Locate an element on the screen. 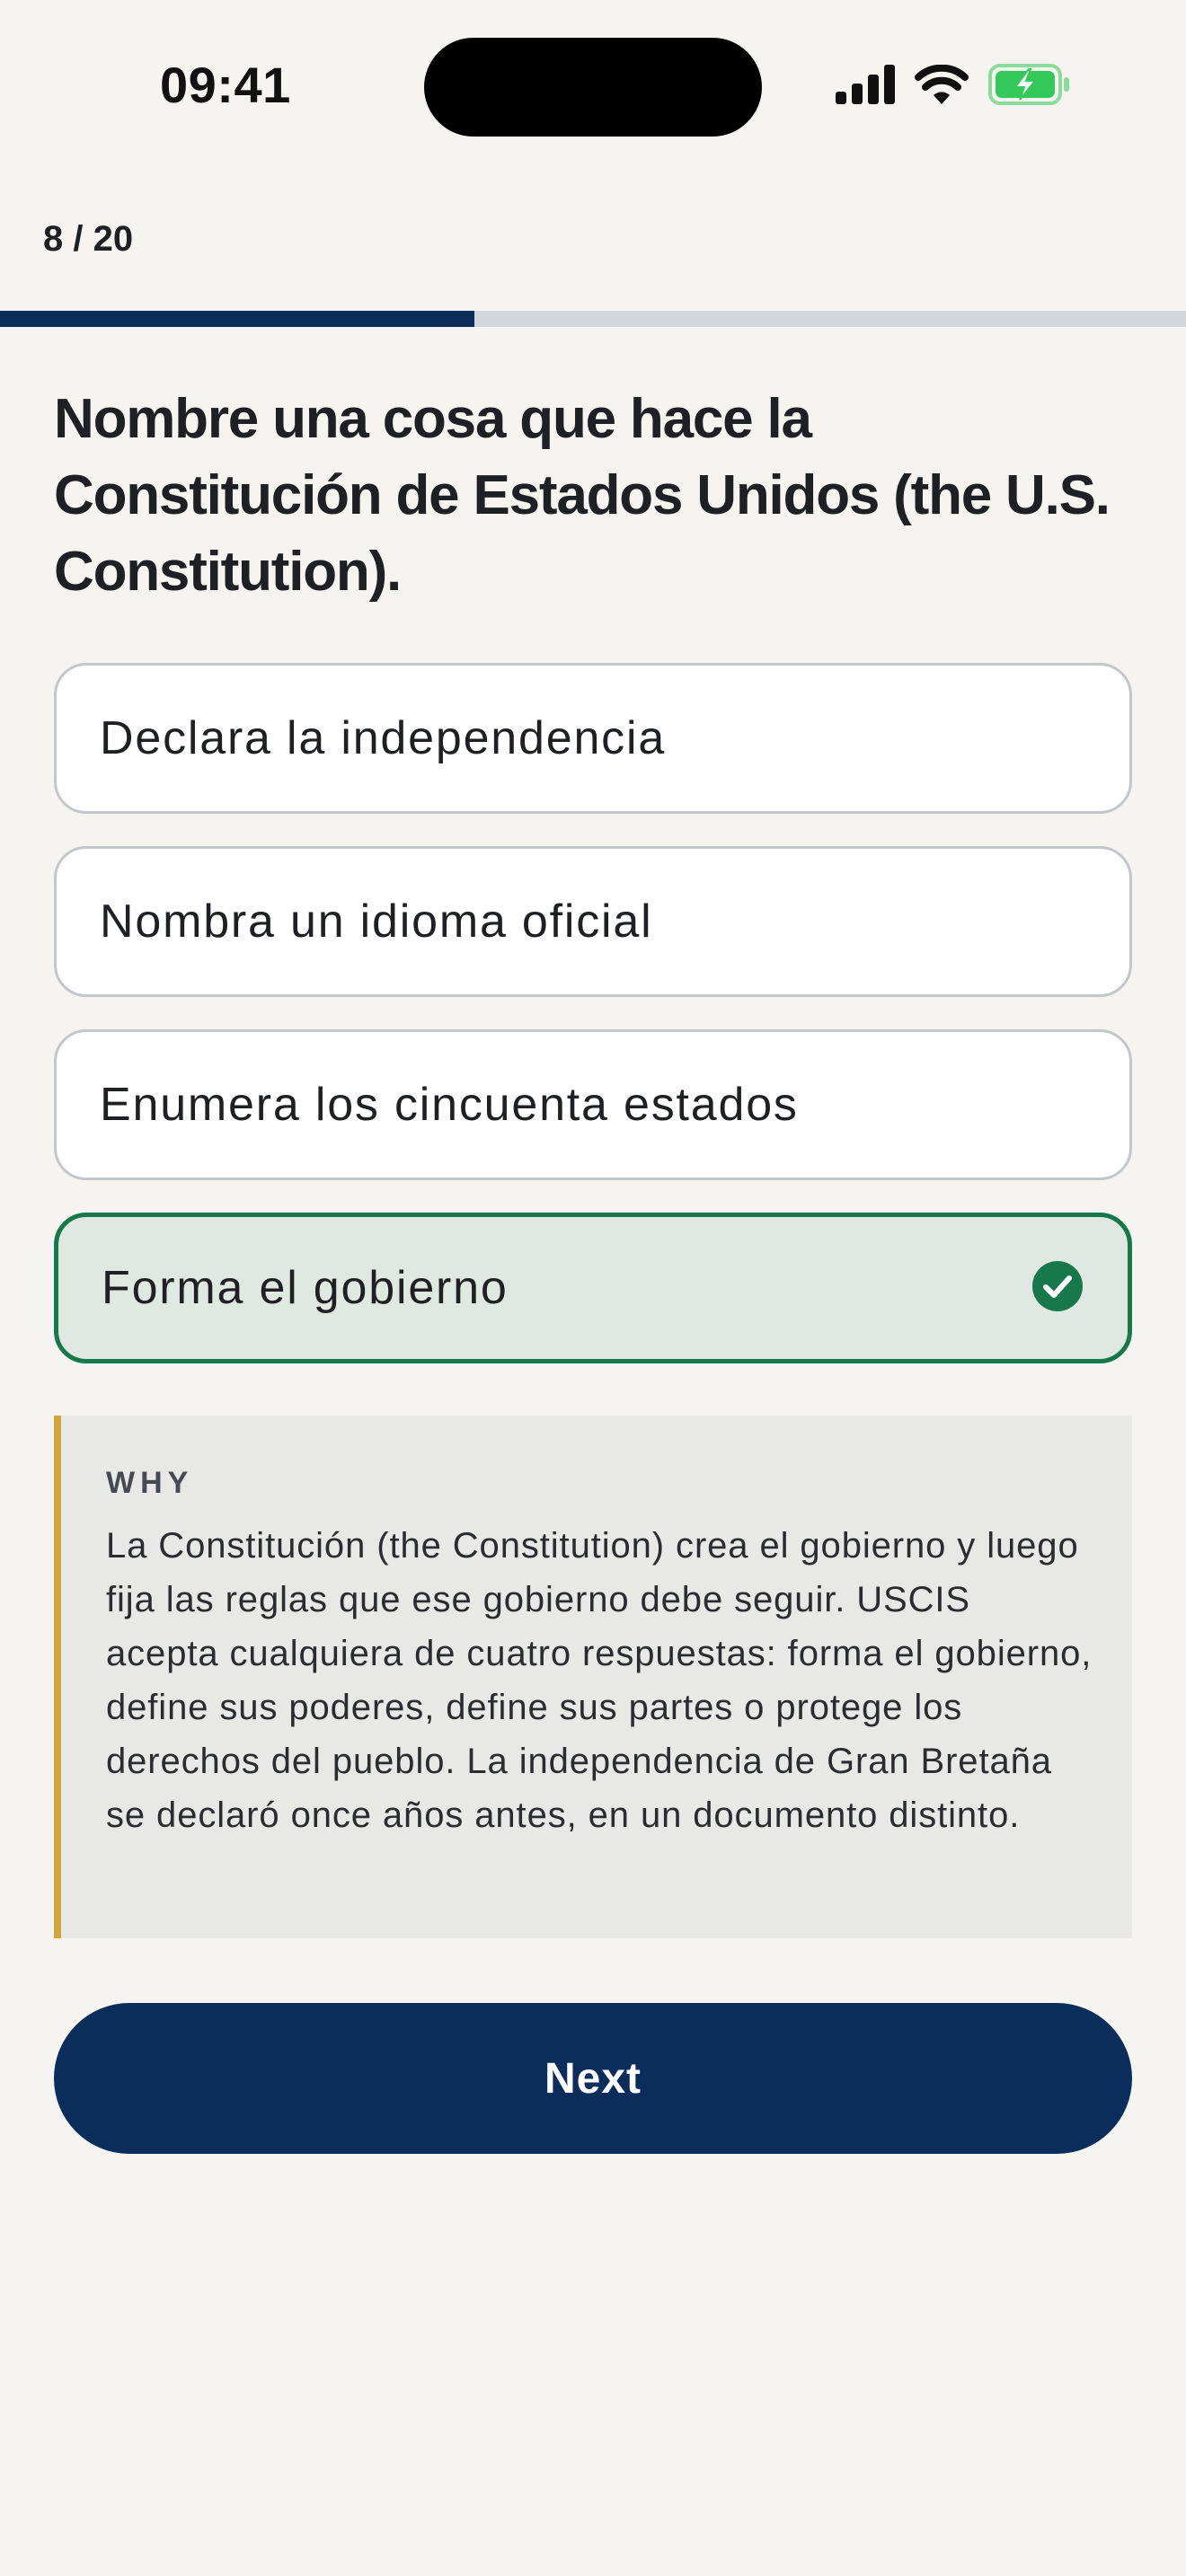 This screenshot has width=1186, height=2576. check-circle-icon is located at coordinates (1057, 1288).